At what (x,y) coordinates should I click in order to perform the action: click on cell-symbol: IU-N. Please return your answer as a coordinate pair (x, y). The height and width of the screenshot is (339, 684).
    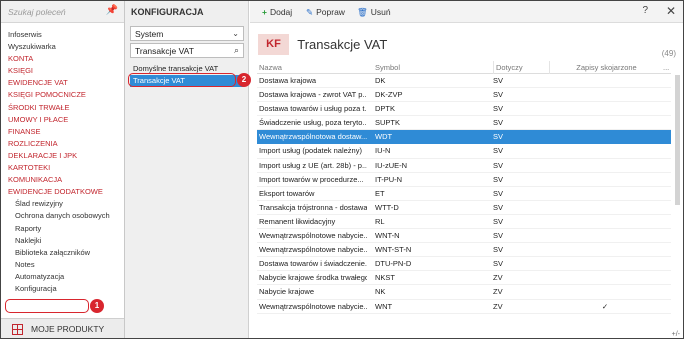
    Looking at the image, I should click on (383, 151).